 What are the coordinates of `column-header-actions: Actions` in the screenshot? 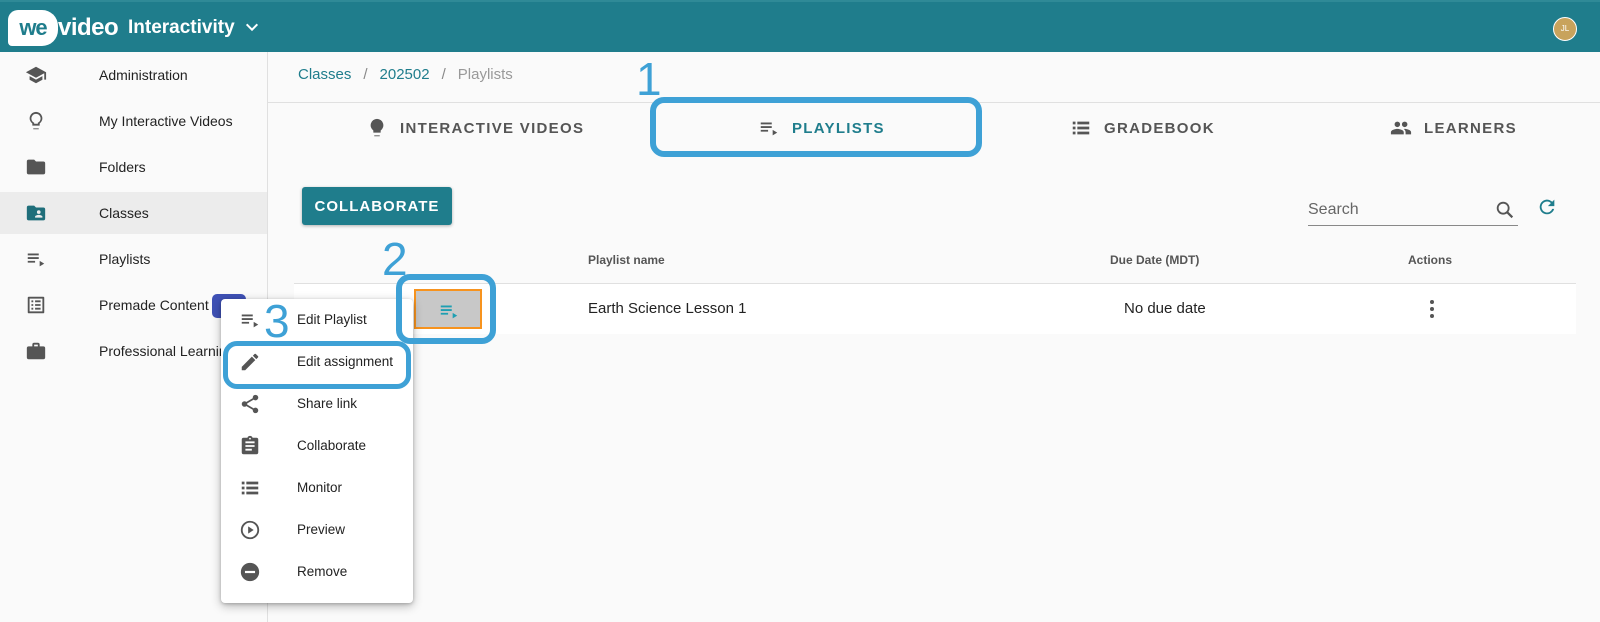 It's located at (1430, 260).